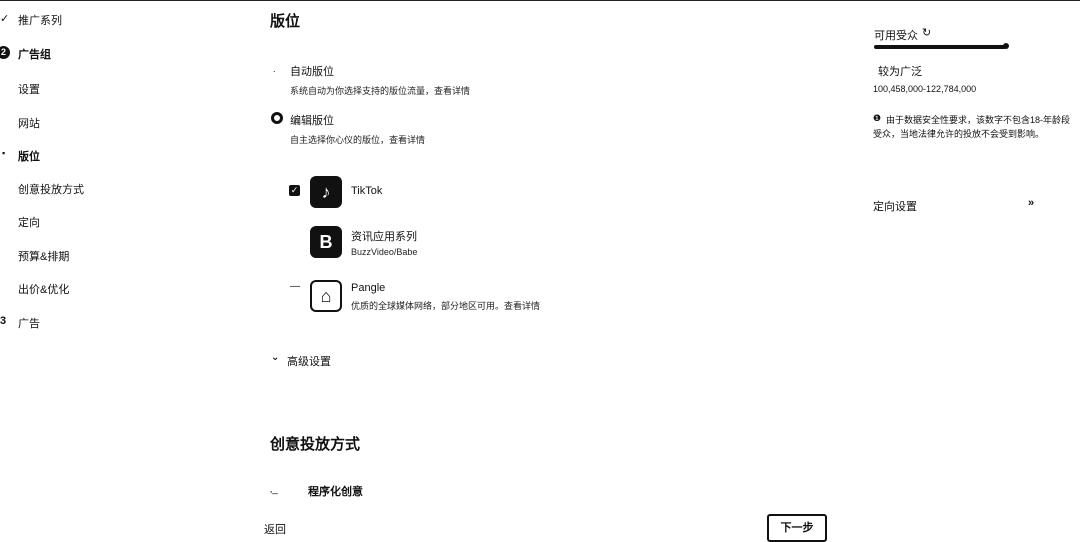 Image resolution: width=1080 pixels, height=542 pixels. Describe the element at coordinates (326, 242) in the screenshot. I see `news-apps-icon: B` at that location.